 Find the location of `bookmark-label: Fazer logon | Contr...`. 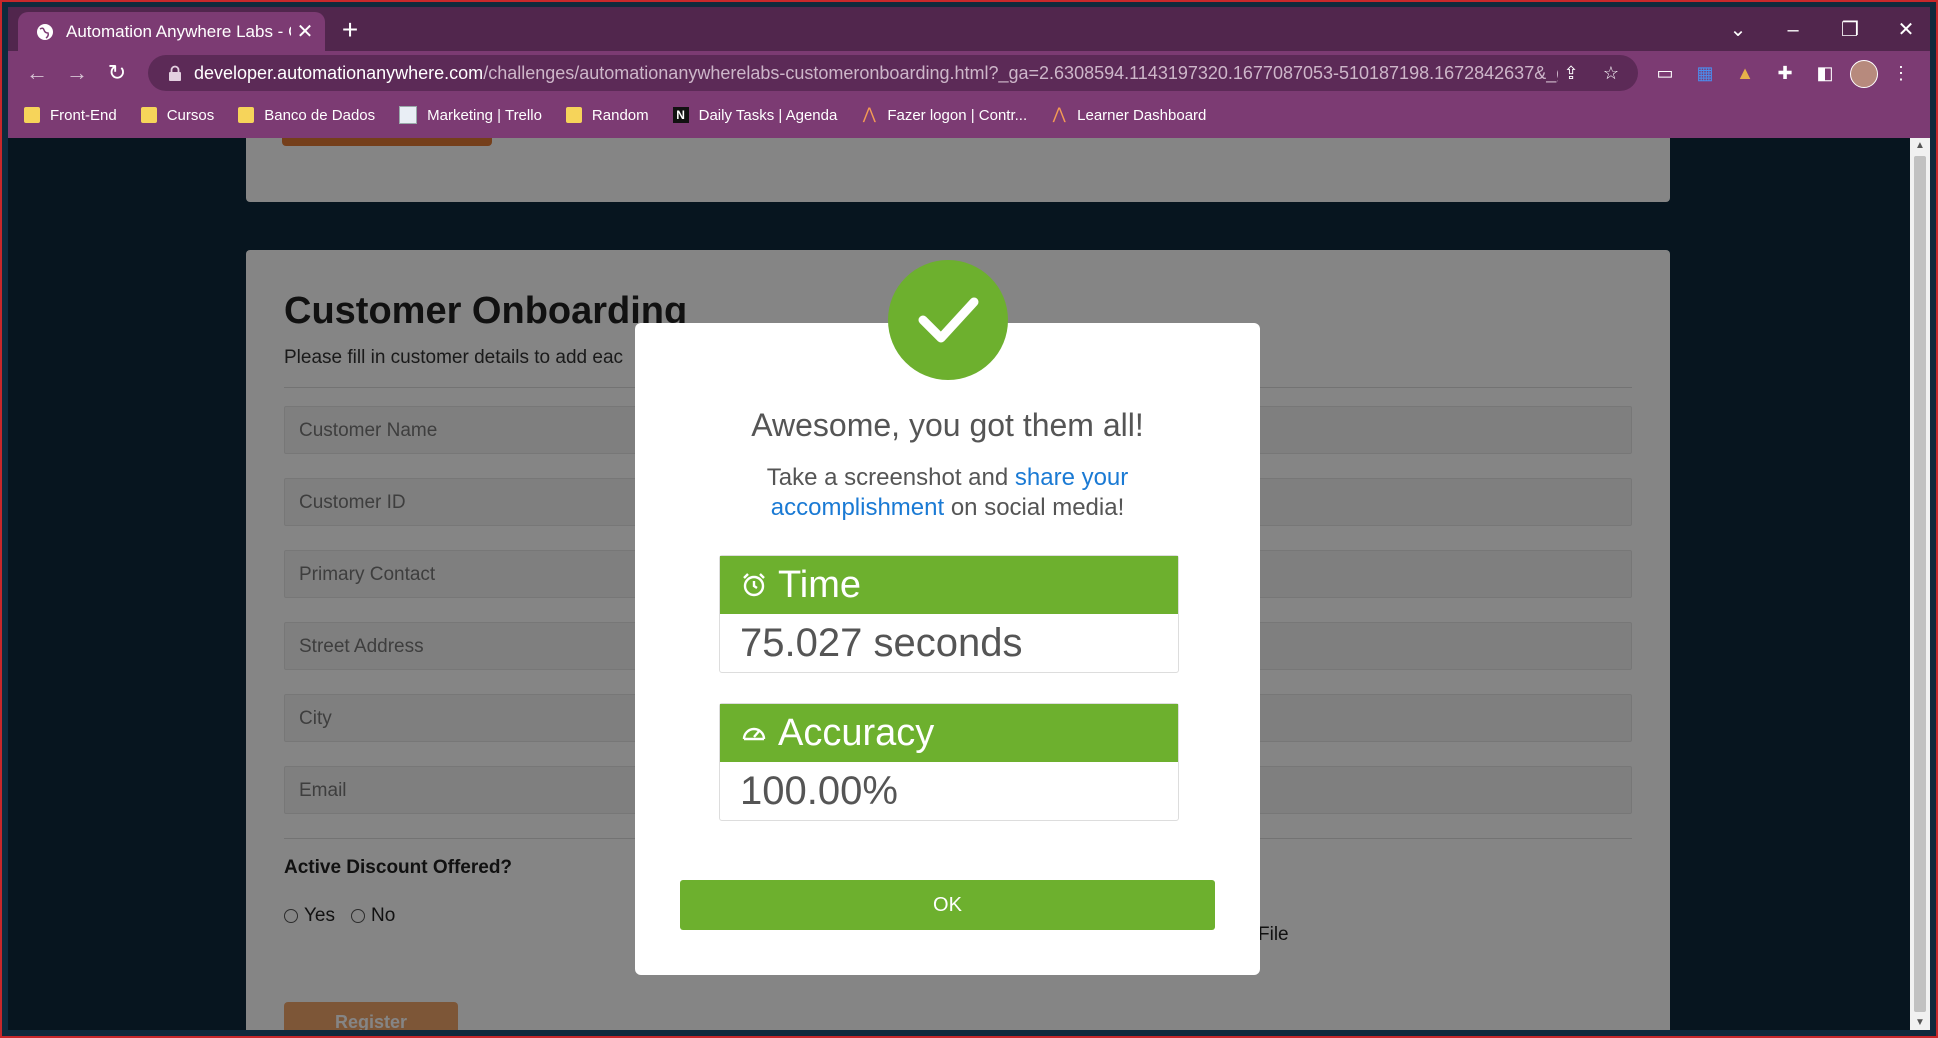

bookmark-label: Fazer logon | Contr... is located at coordinates (957, 115).